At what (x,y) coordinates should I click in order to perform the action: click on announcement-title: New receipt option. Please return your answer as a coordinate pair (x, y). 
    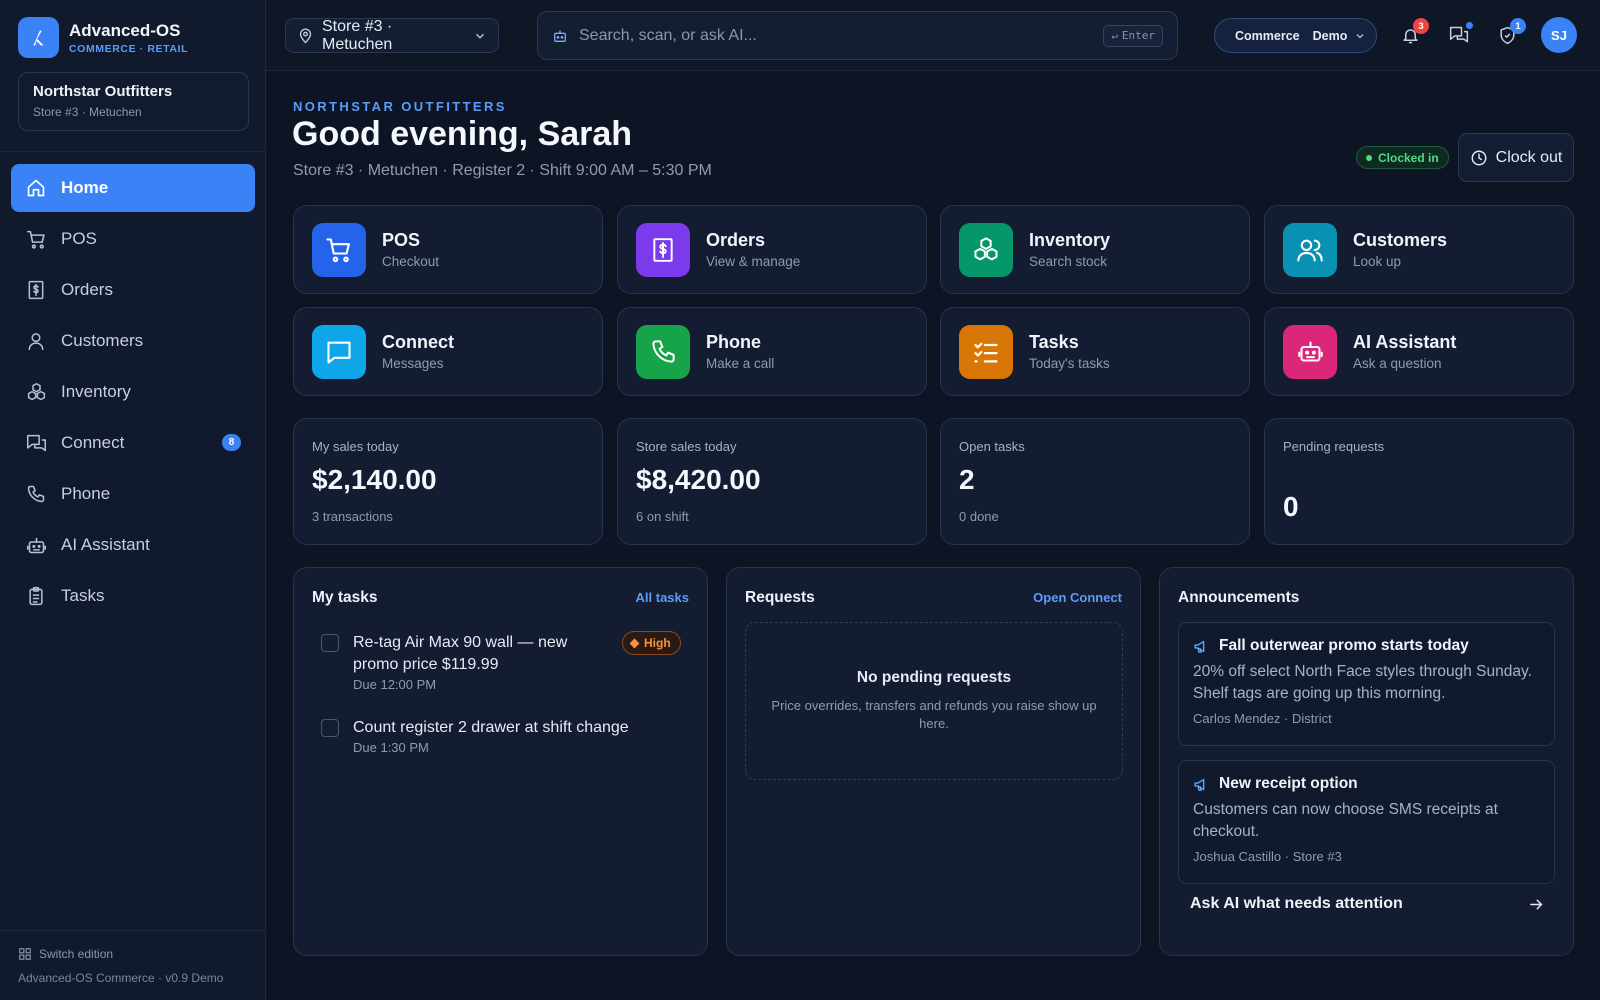
    Looking at the image, I should click on (1288, 783).